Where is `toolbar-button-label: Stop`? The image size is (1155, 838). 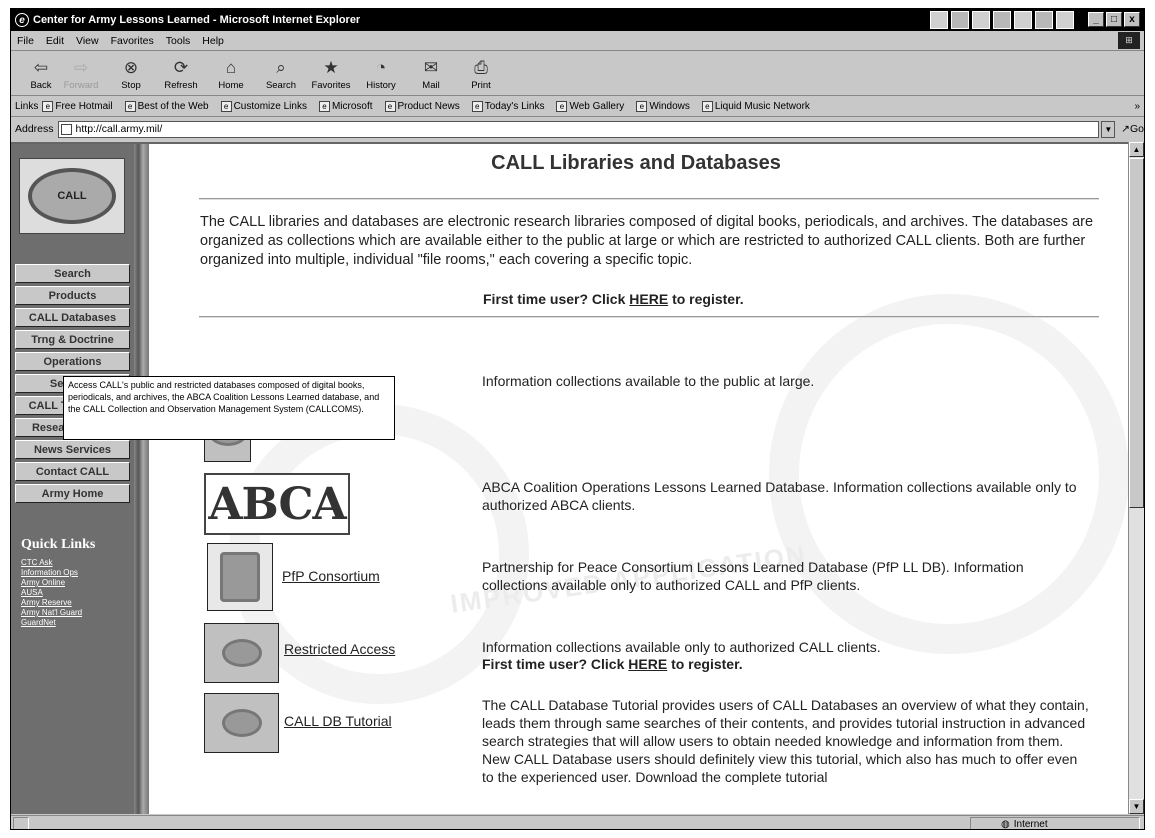 toolbar-button-label: Stop is located at coordinates (131, 85).